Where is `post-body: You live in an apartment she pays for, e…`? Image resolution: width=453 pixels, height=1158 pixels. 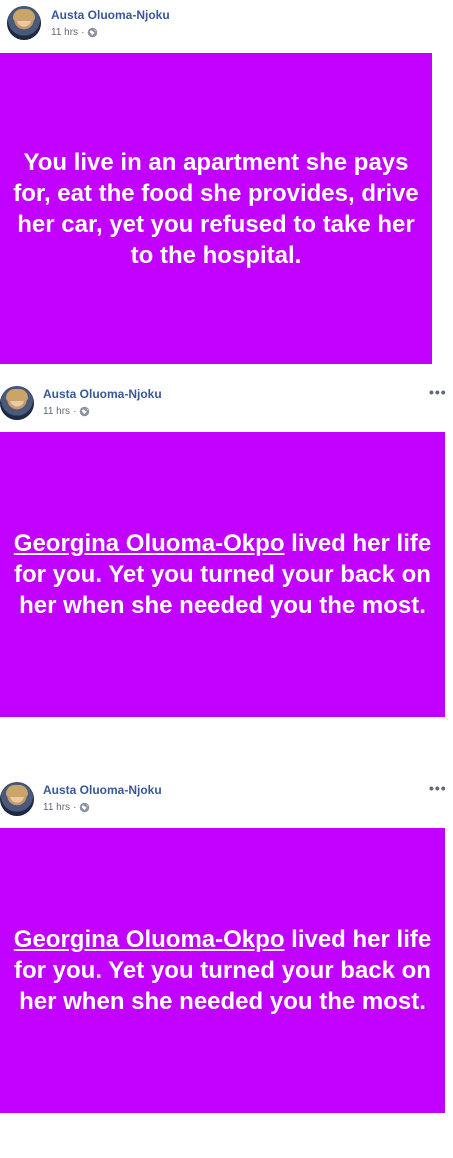
post-body: You live in an apartment she pays for, e… is located at coordinates (216, 208).